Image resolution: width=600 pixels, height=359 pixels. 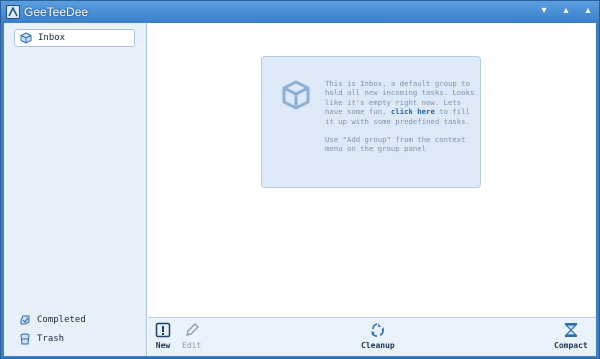 What do you see at coordinates (25, 339) in the screenshot?
I see `trash-icon` at bounding box center [25, 339].